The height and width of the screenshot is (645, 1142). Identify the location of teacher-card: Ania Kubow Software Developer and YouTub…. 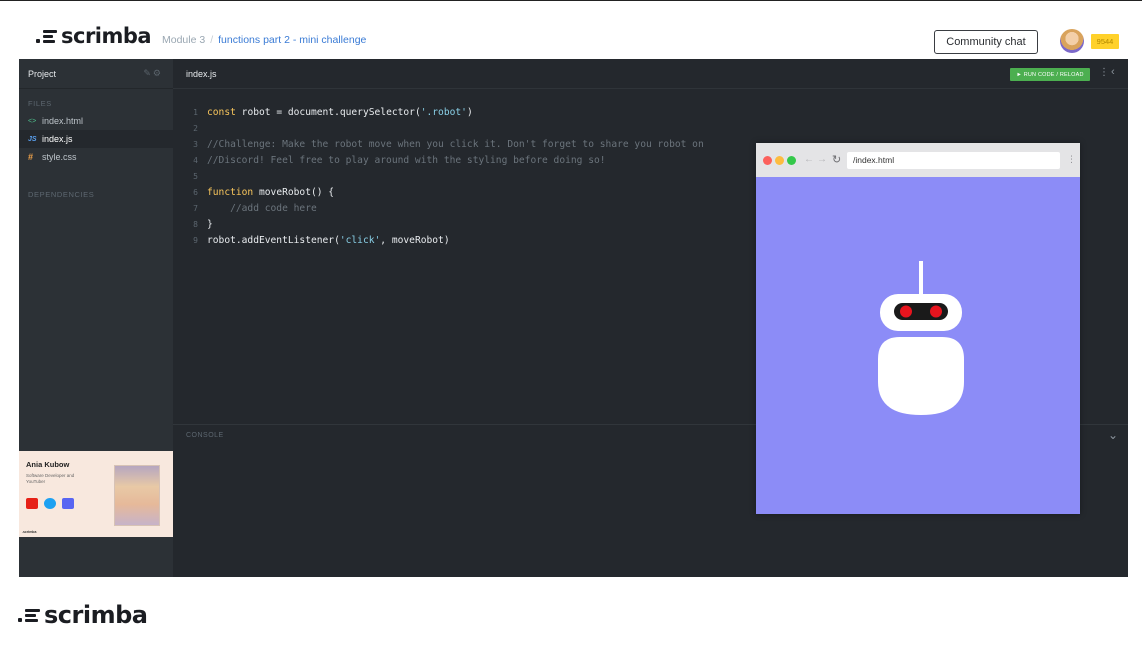
(96, 494).